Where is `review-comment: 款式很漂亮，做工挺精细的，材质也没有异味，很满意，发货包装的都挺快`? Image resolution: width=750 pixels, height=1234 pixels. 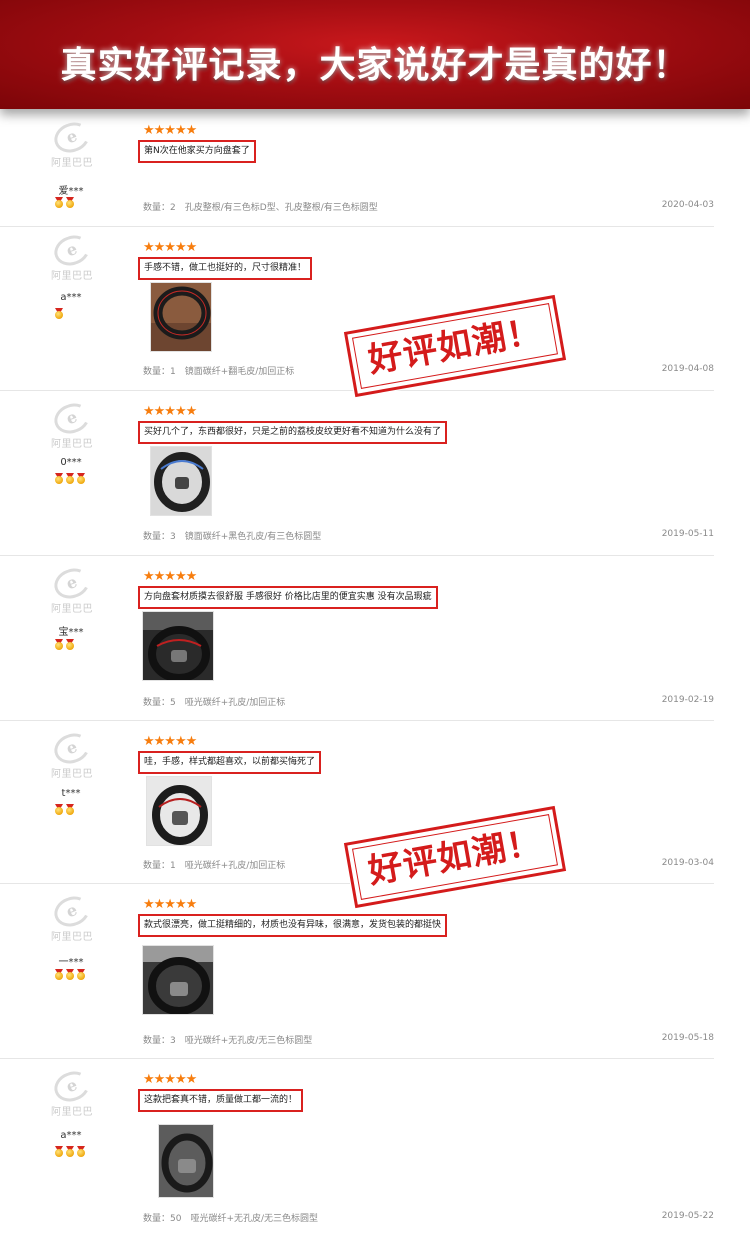
review-comment: 款式很漂亮，做工挺精细的，材质也没有异味，很满意，发货包装的都挺快 is located at coordinates (293, 925).